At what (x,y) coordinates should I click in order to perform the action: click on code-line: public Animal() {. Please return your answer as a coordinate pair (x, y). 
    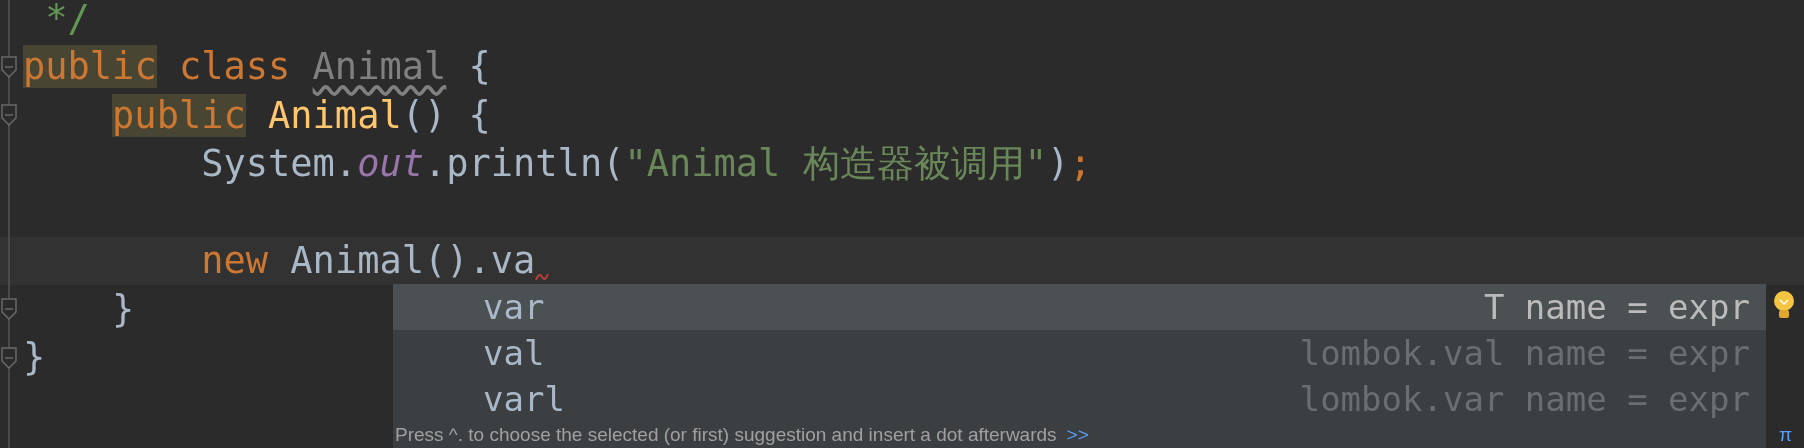
    Looking at the image, I should click on (301, 115).